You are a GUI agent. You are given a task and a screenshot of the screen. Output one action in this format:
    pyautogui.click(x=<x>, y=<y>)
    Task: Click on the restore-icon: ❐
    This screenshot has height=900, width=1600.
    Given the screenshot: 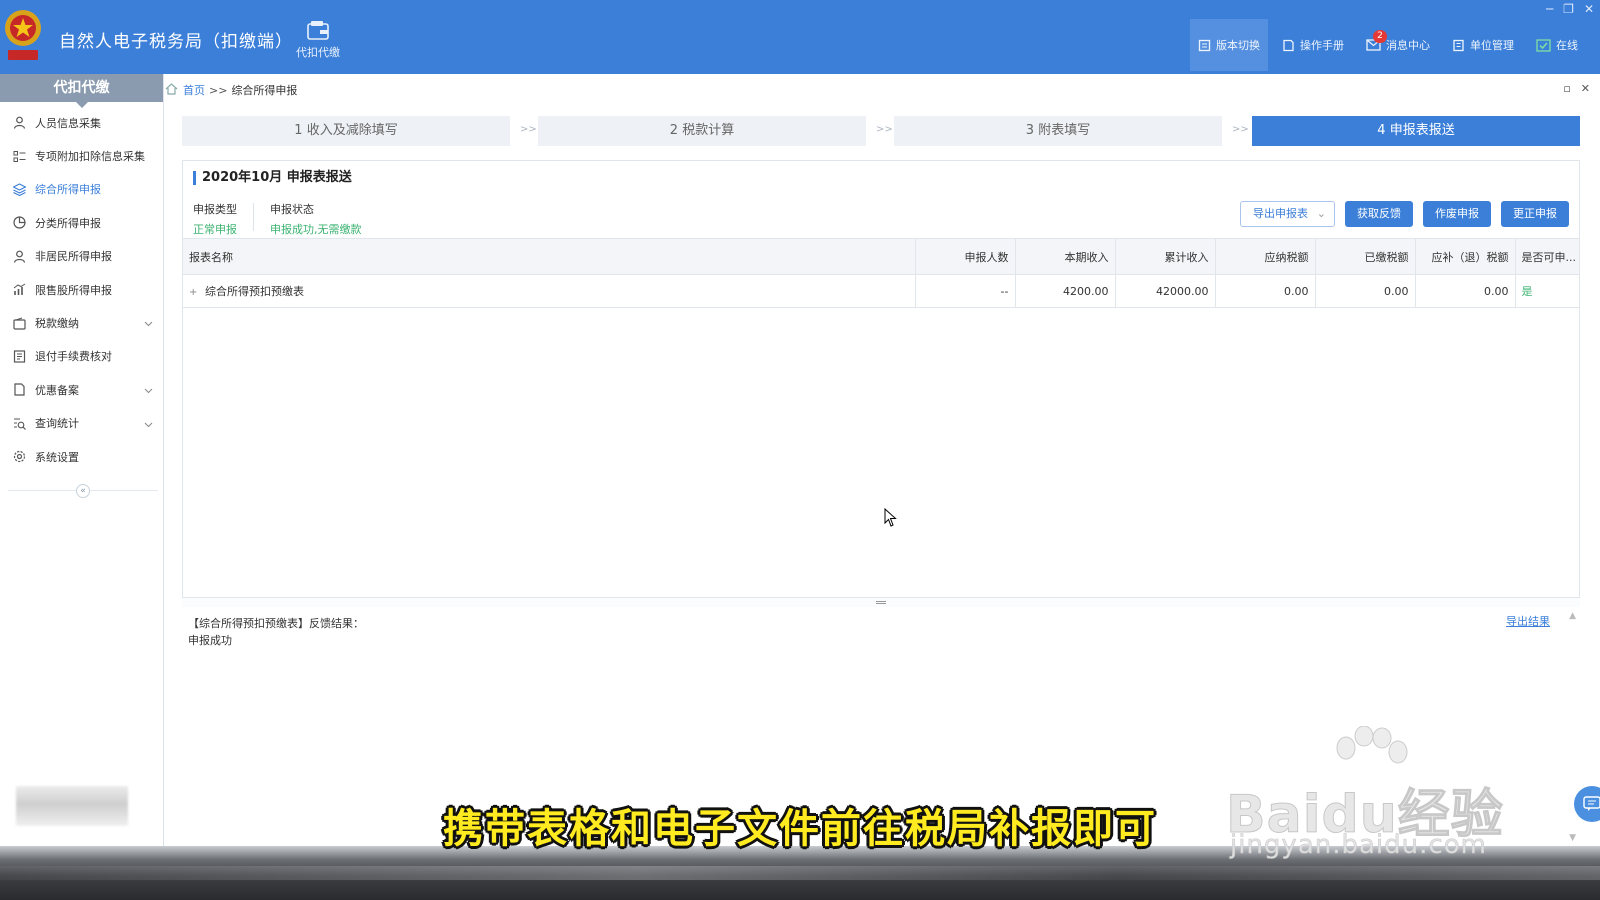 What is the action you would take?
    pyautogui.click(x=1568, y=9)
    